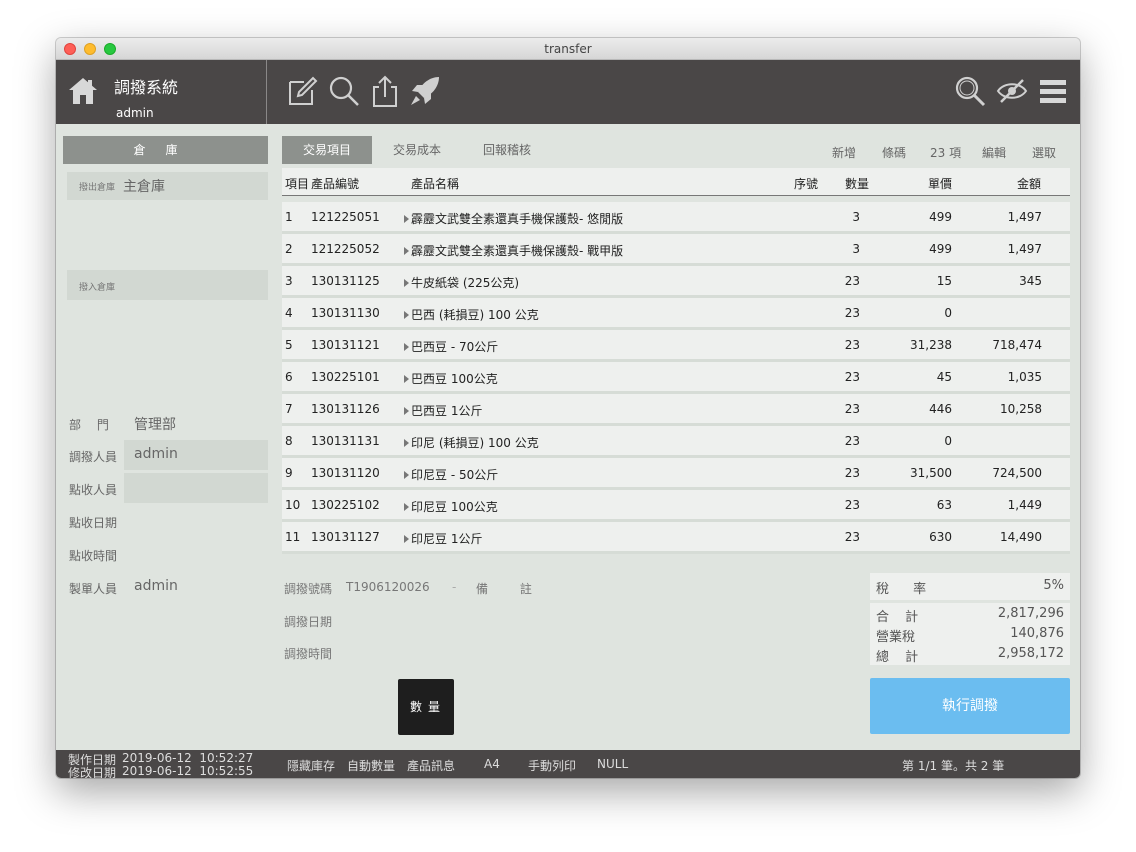 The image size is (1136, 852). I want to click on table-row: 9 130131120 印尼豆 - 50公斤 23 31,500 724,500, so click(676, 472).